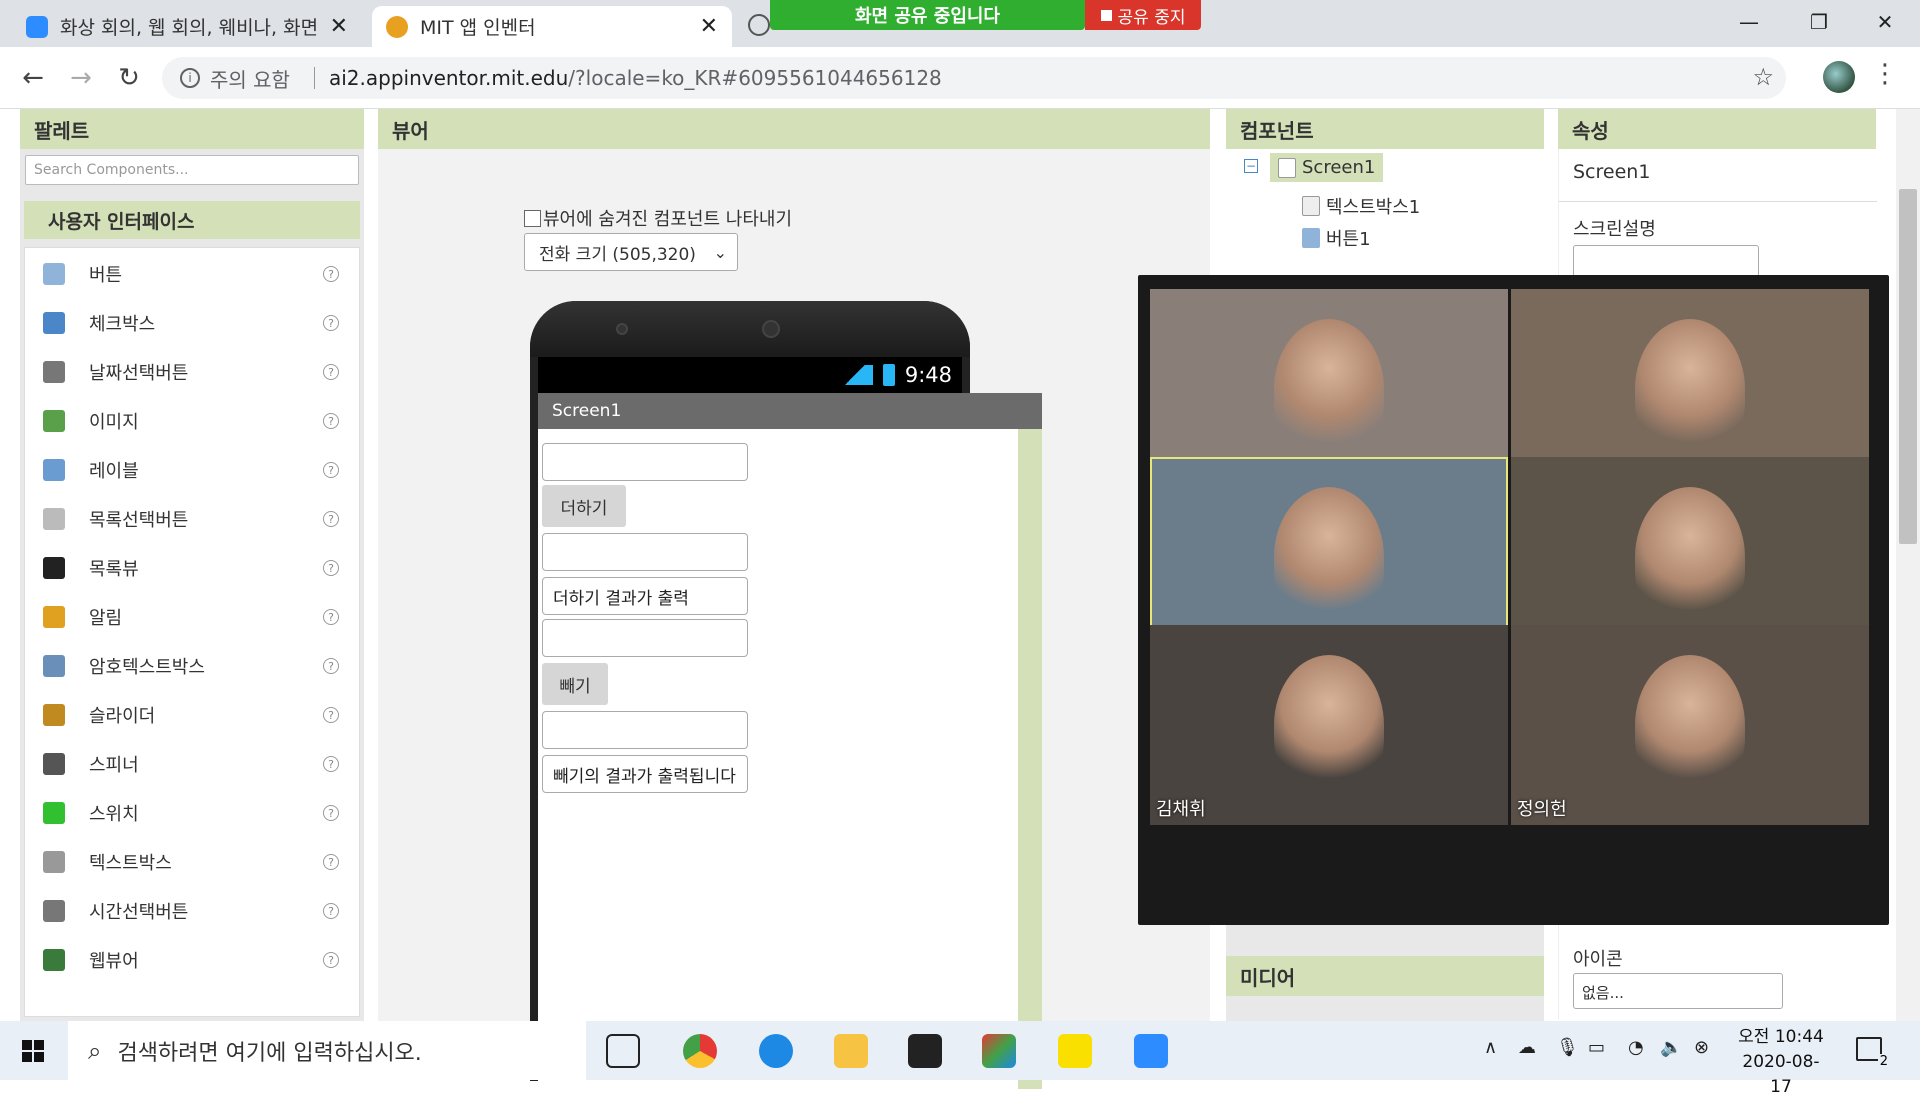 The width and height of the screenshot is (1920, 1100). I want to click on taskbar-search-input: ⌕ 검색하려면 여기에 입력하십시오., so click(327, 1050).